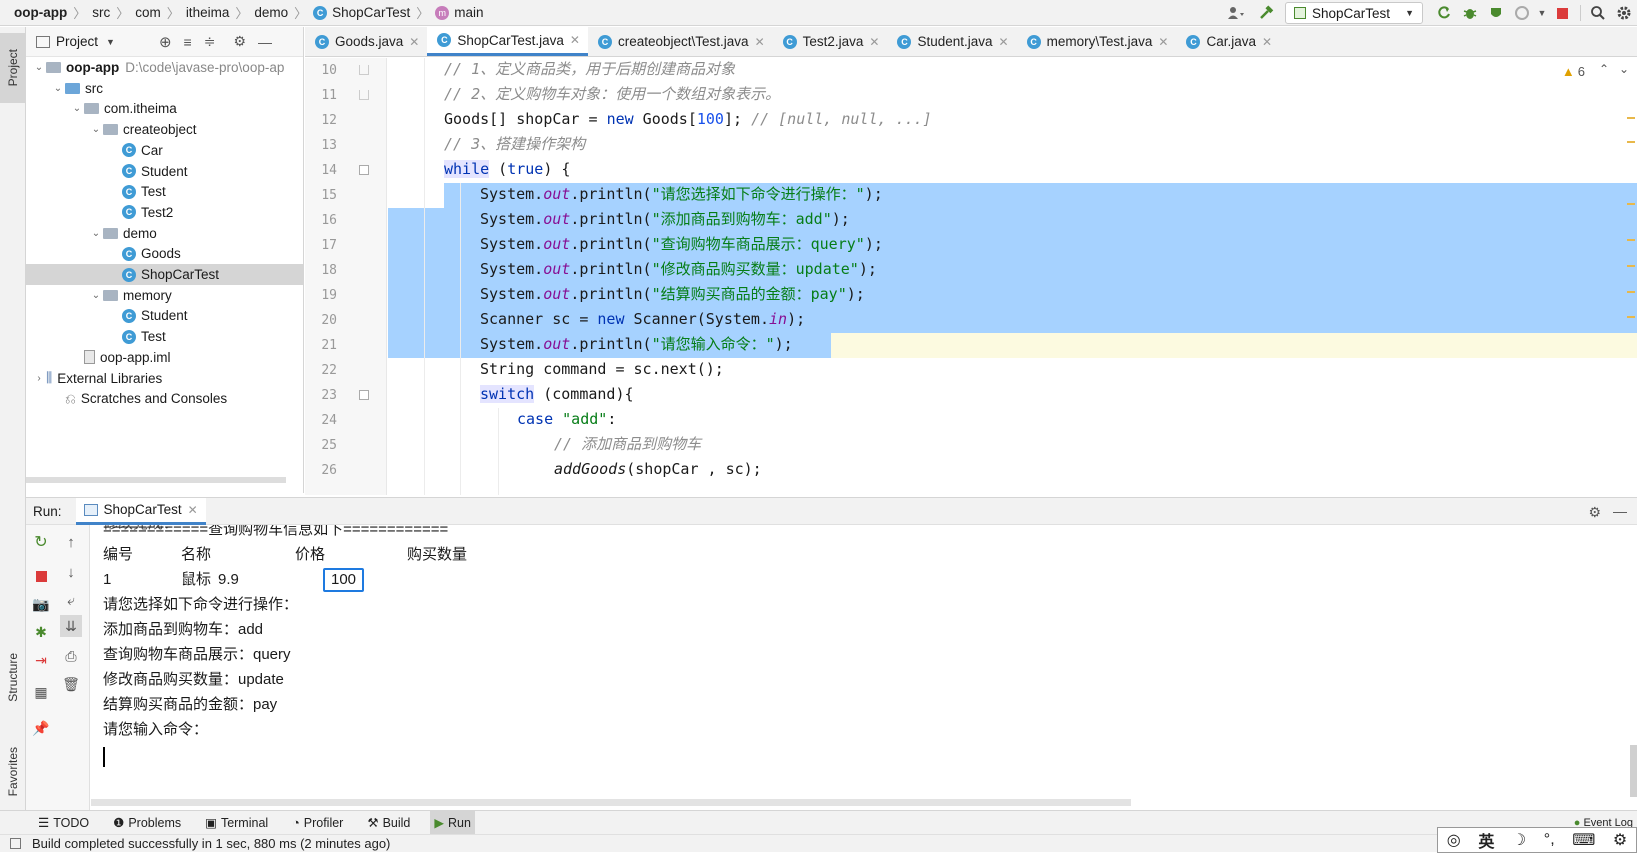 The height and width of the screenshot is (853, 1637). What do you see at coordinates (1266, 13) in the screenshot?
I see `build-hammer-icon` at bounding box center [1266, 13].